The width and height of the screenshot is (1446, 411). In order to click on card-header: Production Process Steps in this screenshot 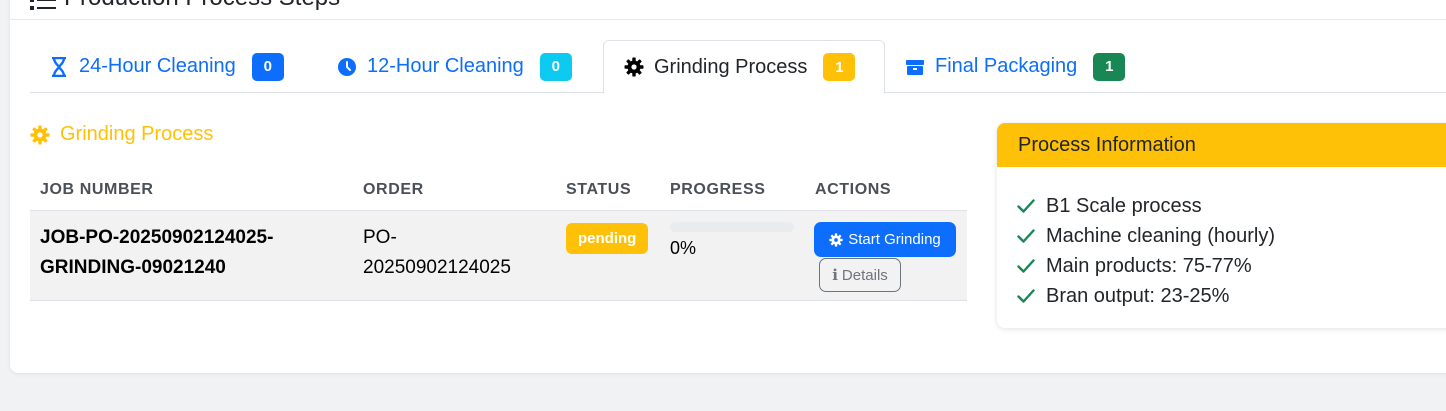, I will do `click(728, 10)`.